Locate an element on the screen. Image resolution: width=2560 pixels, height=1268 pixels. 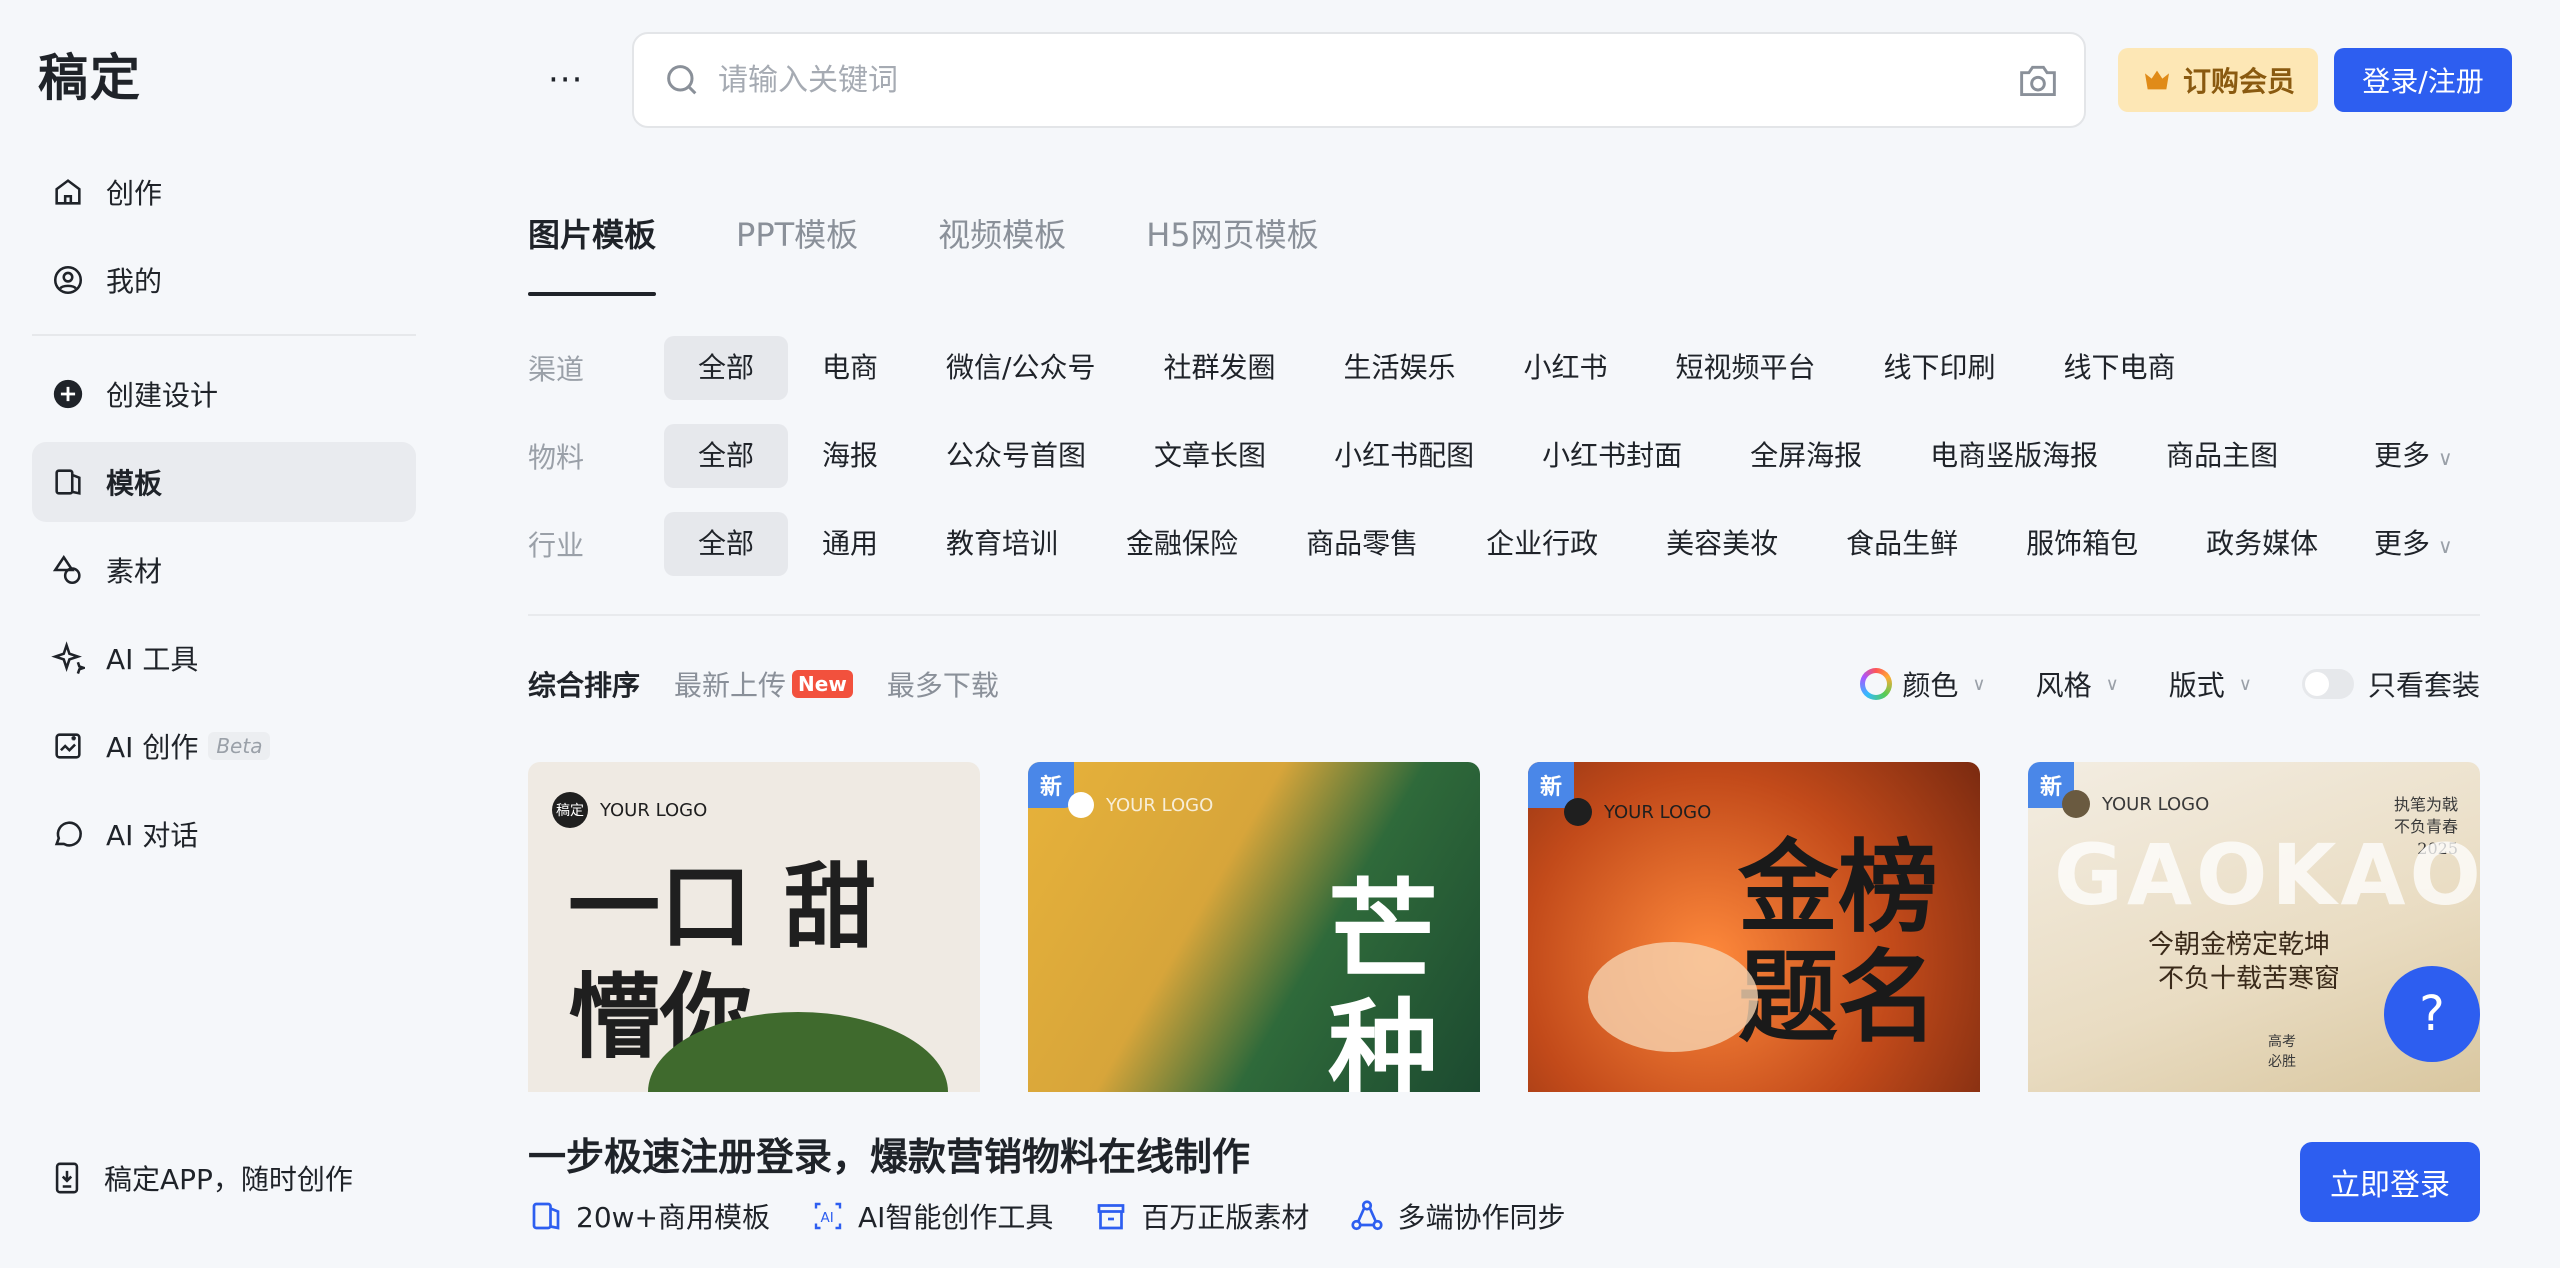
sidebar-item-ai-chat: AI 对话 is located at coordinates (224, 834).